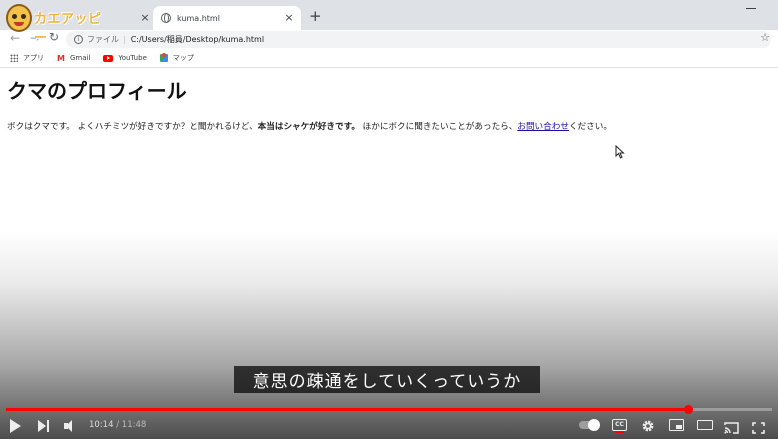 The width and height of the screenshot is (778, 439). I want to click on bookmarks-bar: アプリ M Gmail YouTube マップ, so click(389, 58).